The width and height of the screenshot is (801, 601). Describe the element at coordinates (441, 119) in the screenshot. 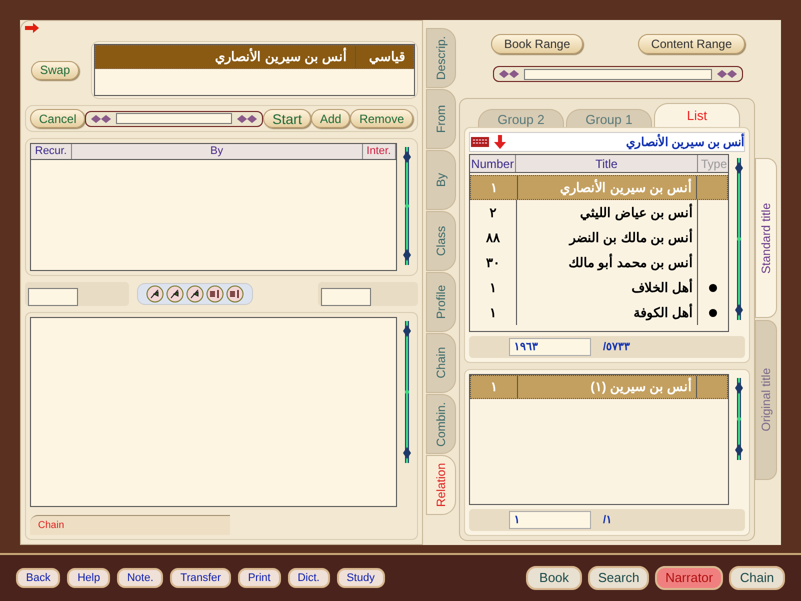

I see `side-tab: From` at that location.